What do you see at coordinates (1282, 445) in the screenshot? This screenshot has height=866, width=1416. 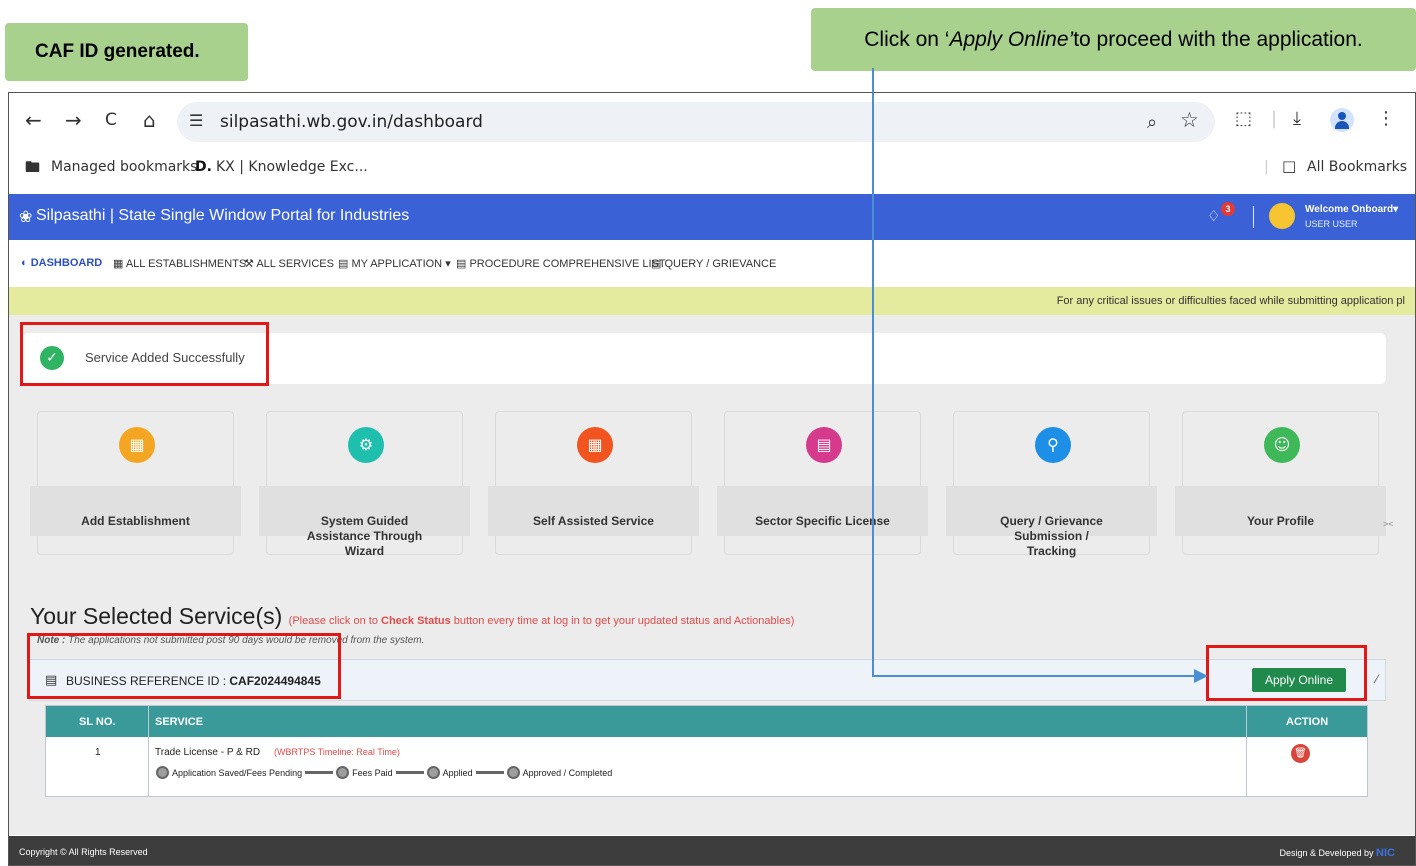 I see `profile-icon: ☺` at bounding box center [1282, 445].